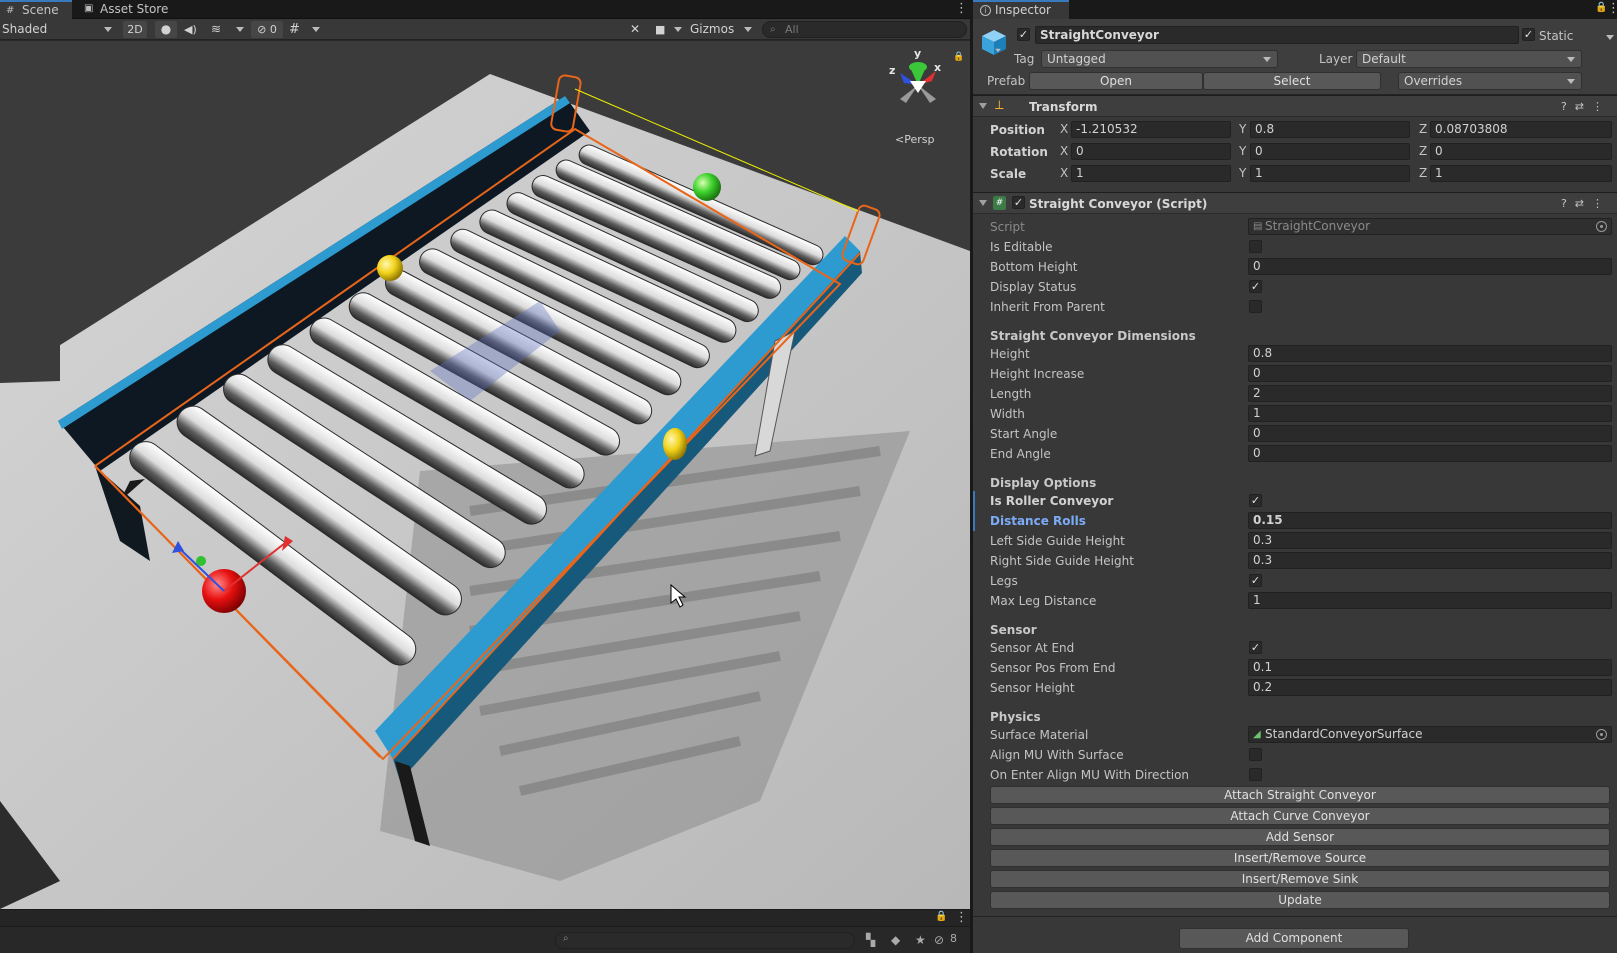  Describe the element at coordinates (219, 29) in the screenshot. I see `effects-icon: ≋` at that location.